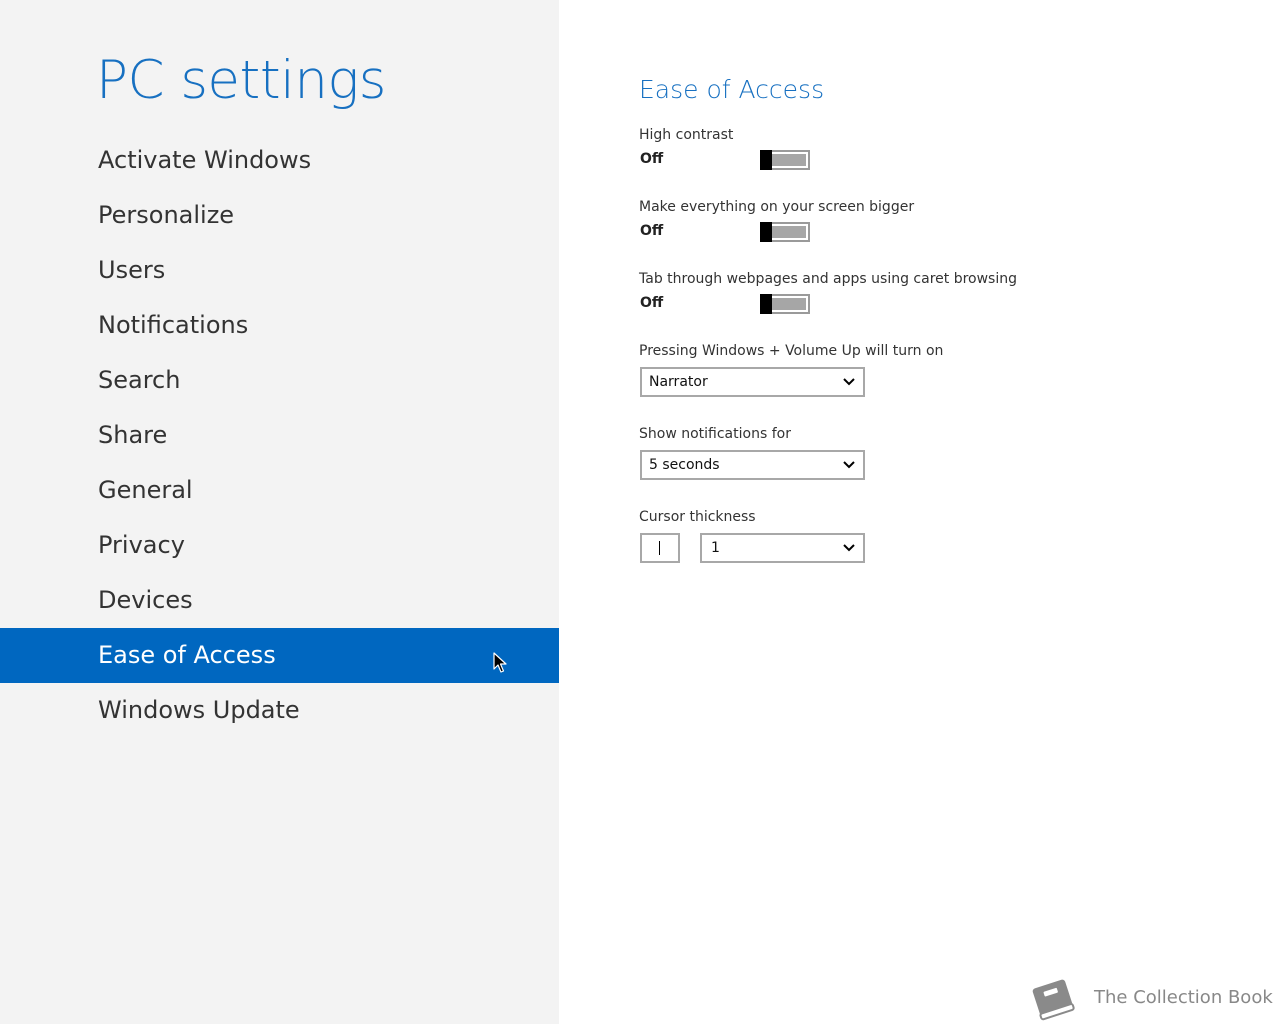  Describe the element at coordinates (652, 303) in the screenshot. I see `caret-browsing-state: Off` at that location.